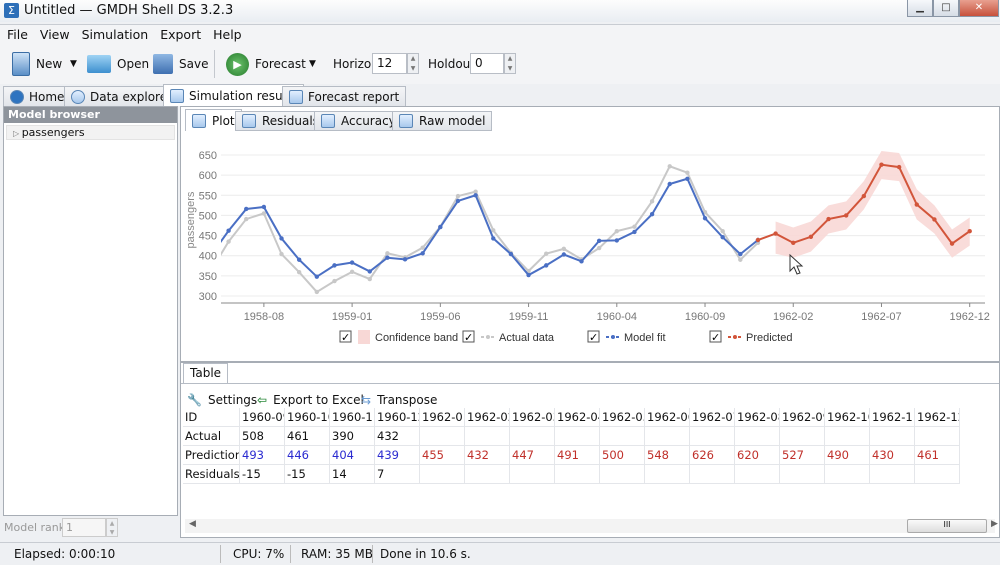 This screenshot has width=1000, height=565. I want to click on model-rank-stepper: ▲ ▼, so click(112, 527).